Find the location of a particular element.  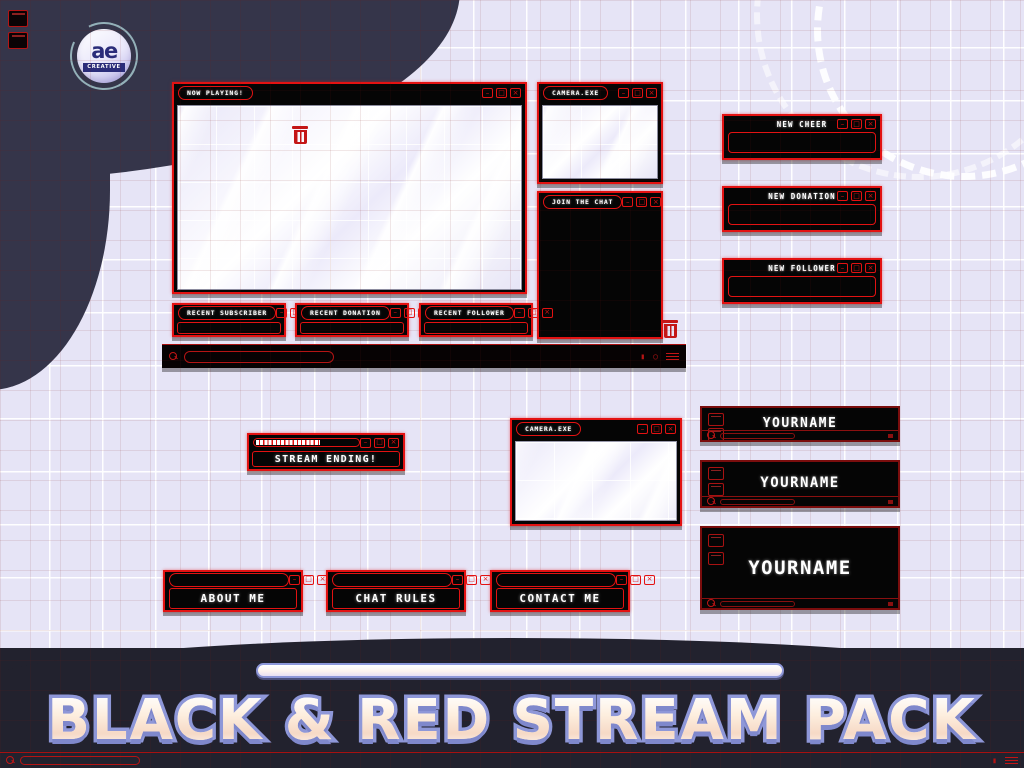

about-me-label: ABOUT ME is located at coordinates (233, 598).